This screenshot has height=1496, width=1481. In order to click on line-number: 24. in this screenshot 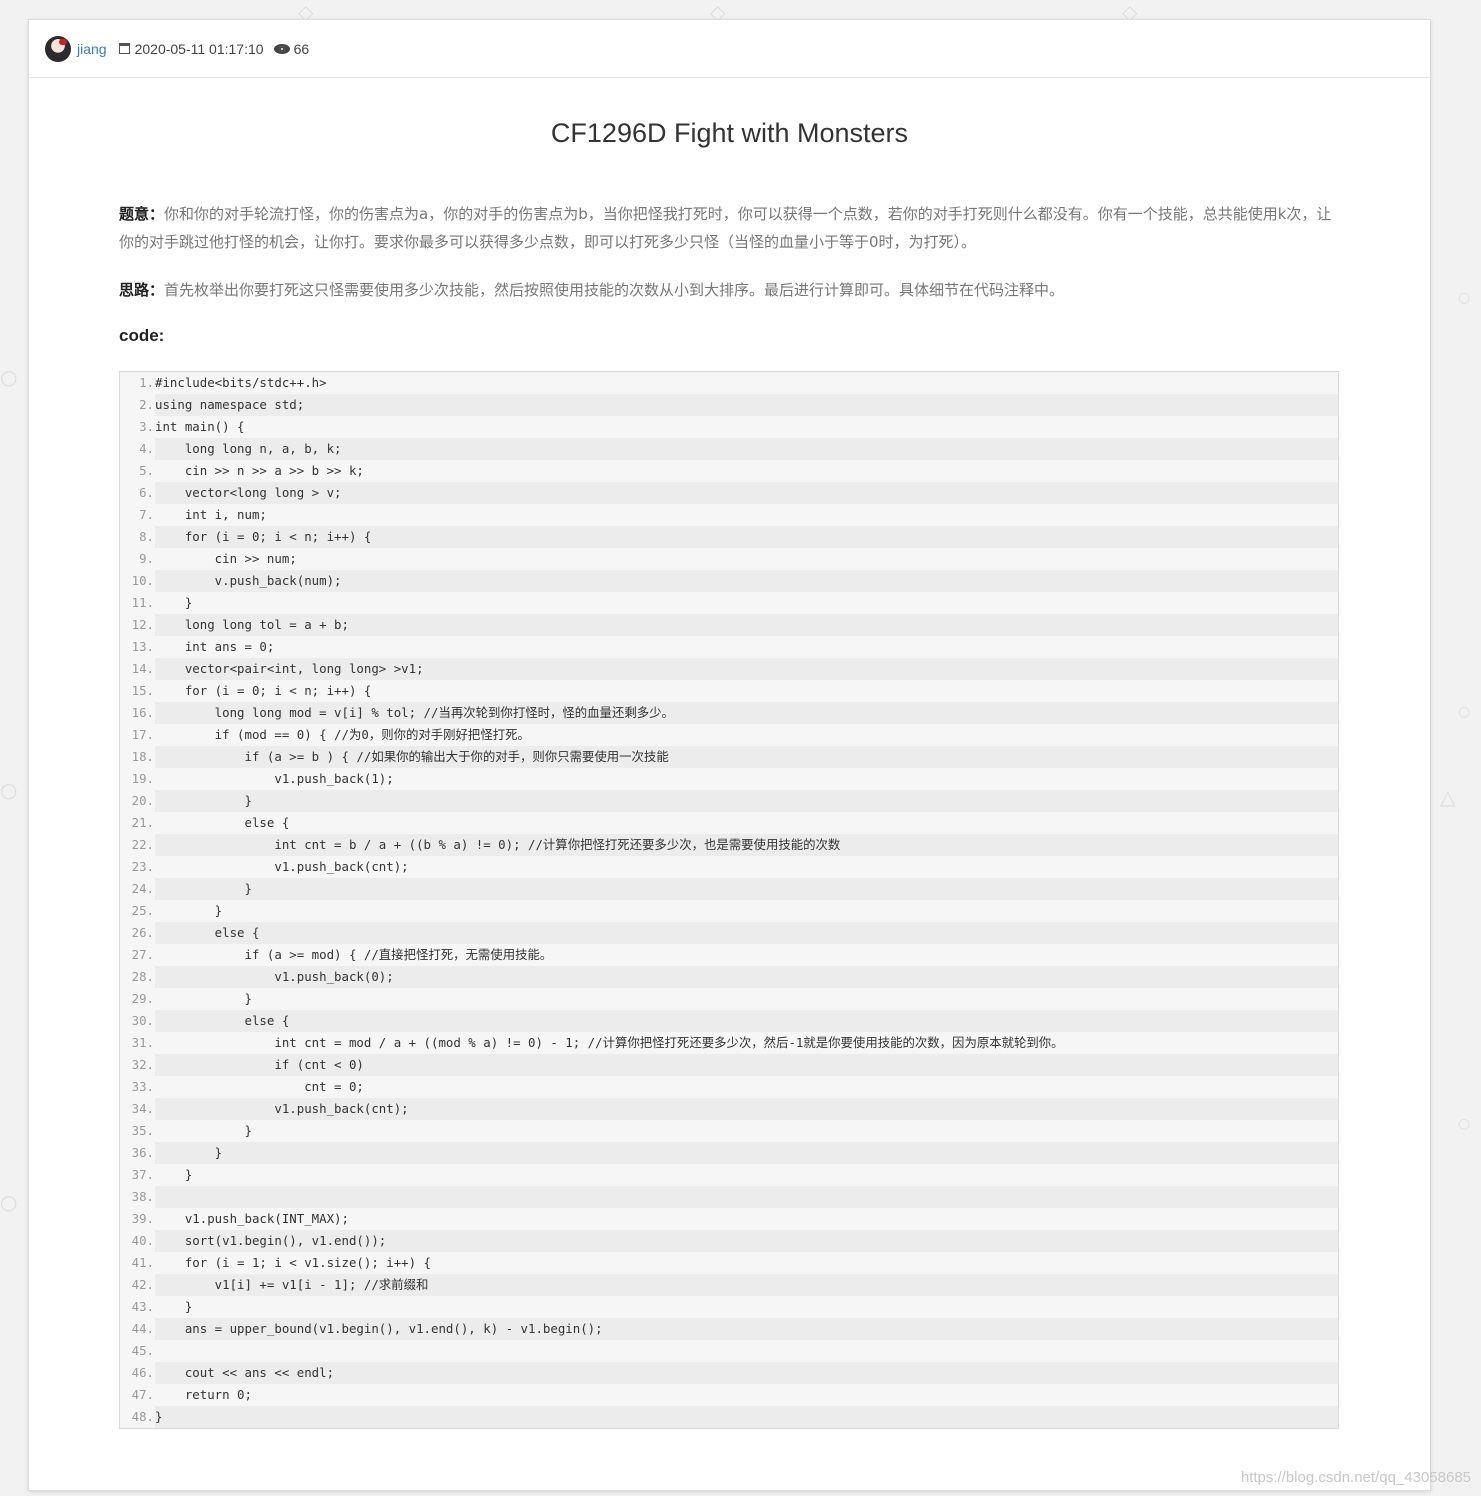, I will do `click(137, 889)`.